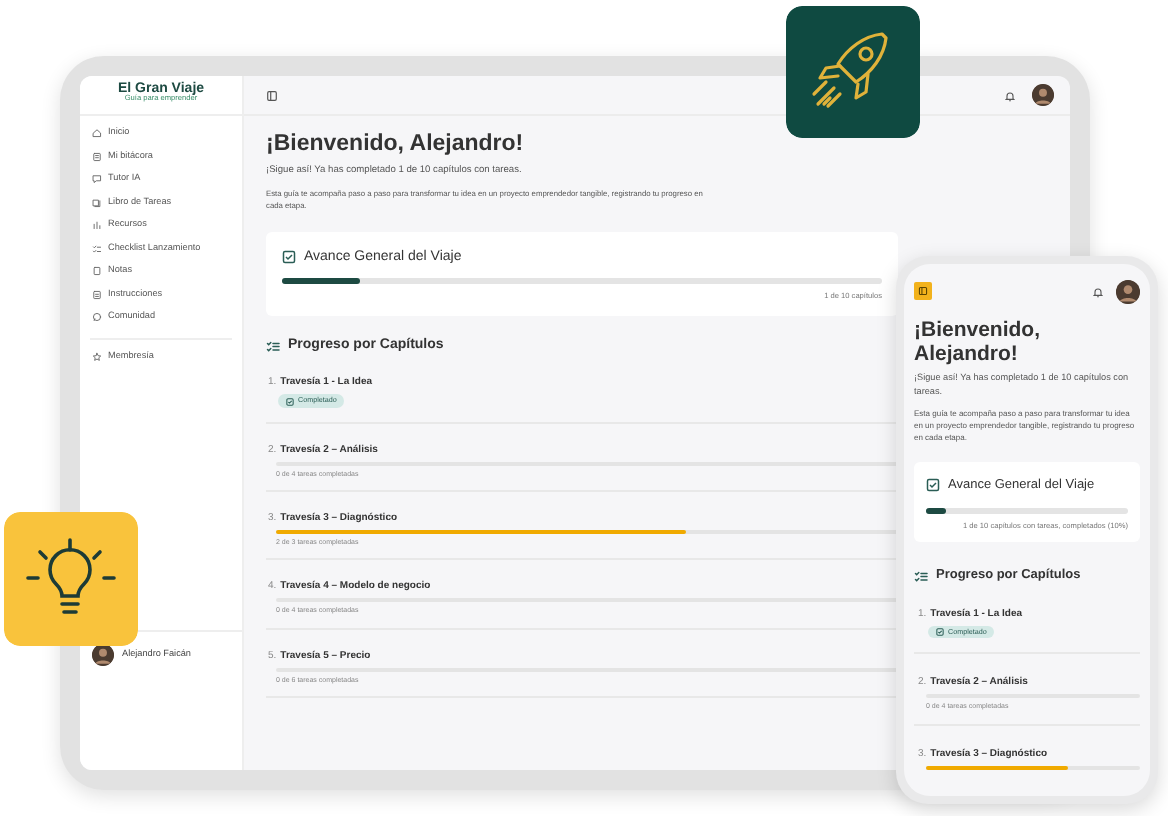 The image size is (1168, 816). Describe the element at coordinates (97, 271) in the screenshot. I see `note-icon` at that location.